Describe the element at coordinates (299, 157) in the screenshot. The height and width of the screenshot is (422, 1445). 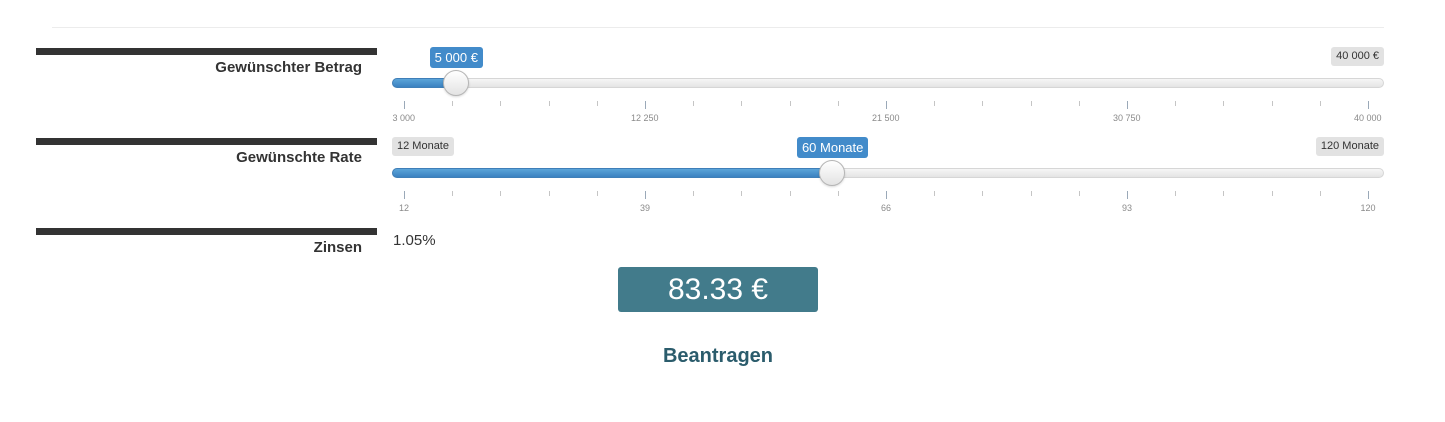
I see `rate-label: Gewünschte Rate` at that location.